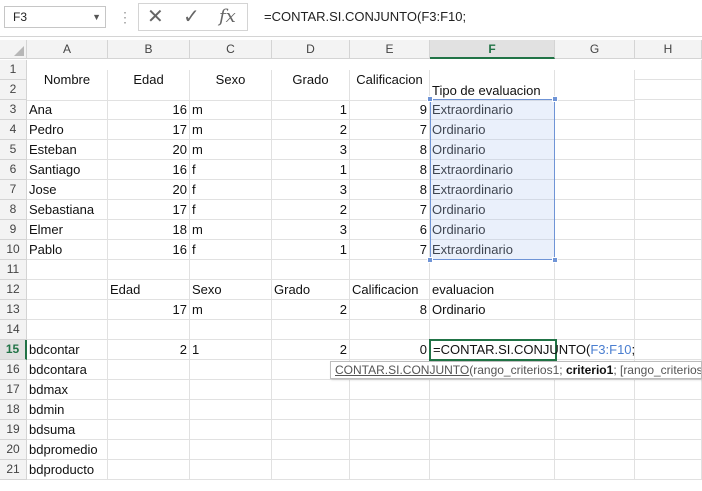 Image resolution: width=702 pixels, height=491 pixels. Describe the element at coordinates (13, 430) in the screenshot. I see `row-header: 19` at that location.